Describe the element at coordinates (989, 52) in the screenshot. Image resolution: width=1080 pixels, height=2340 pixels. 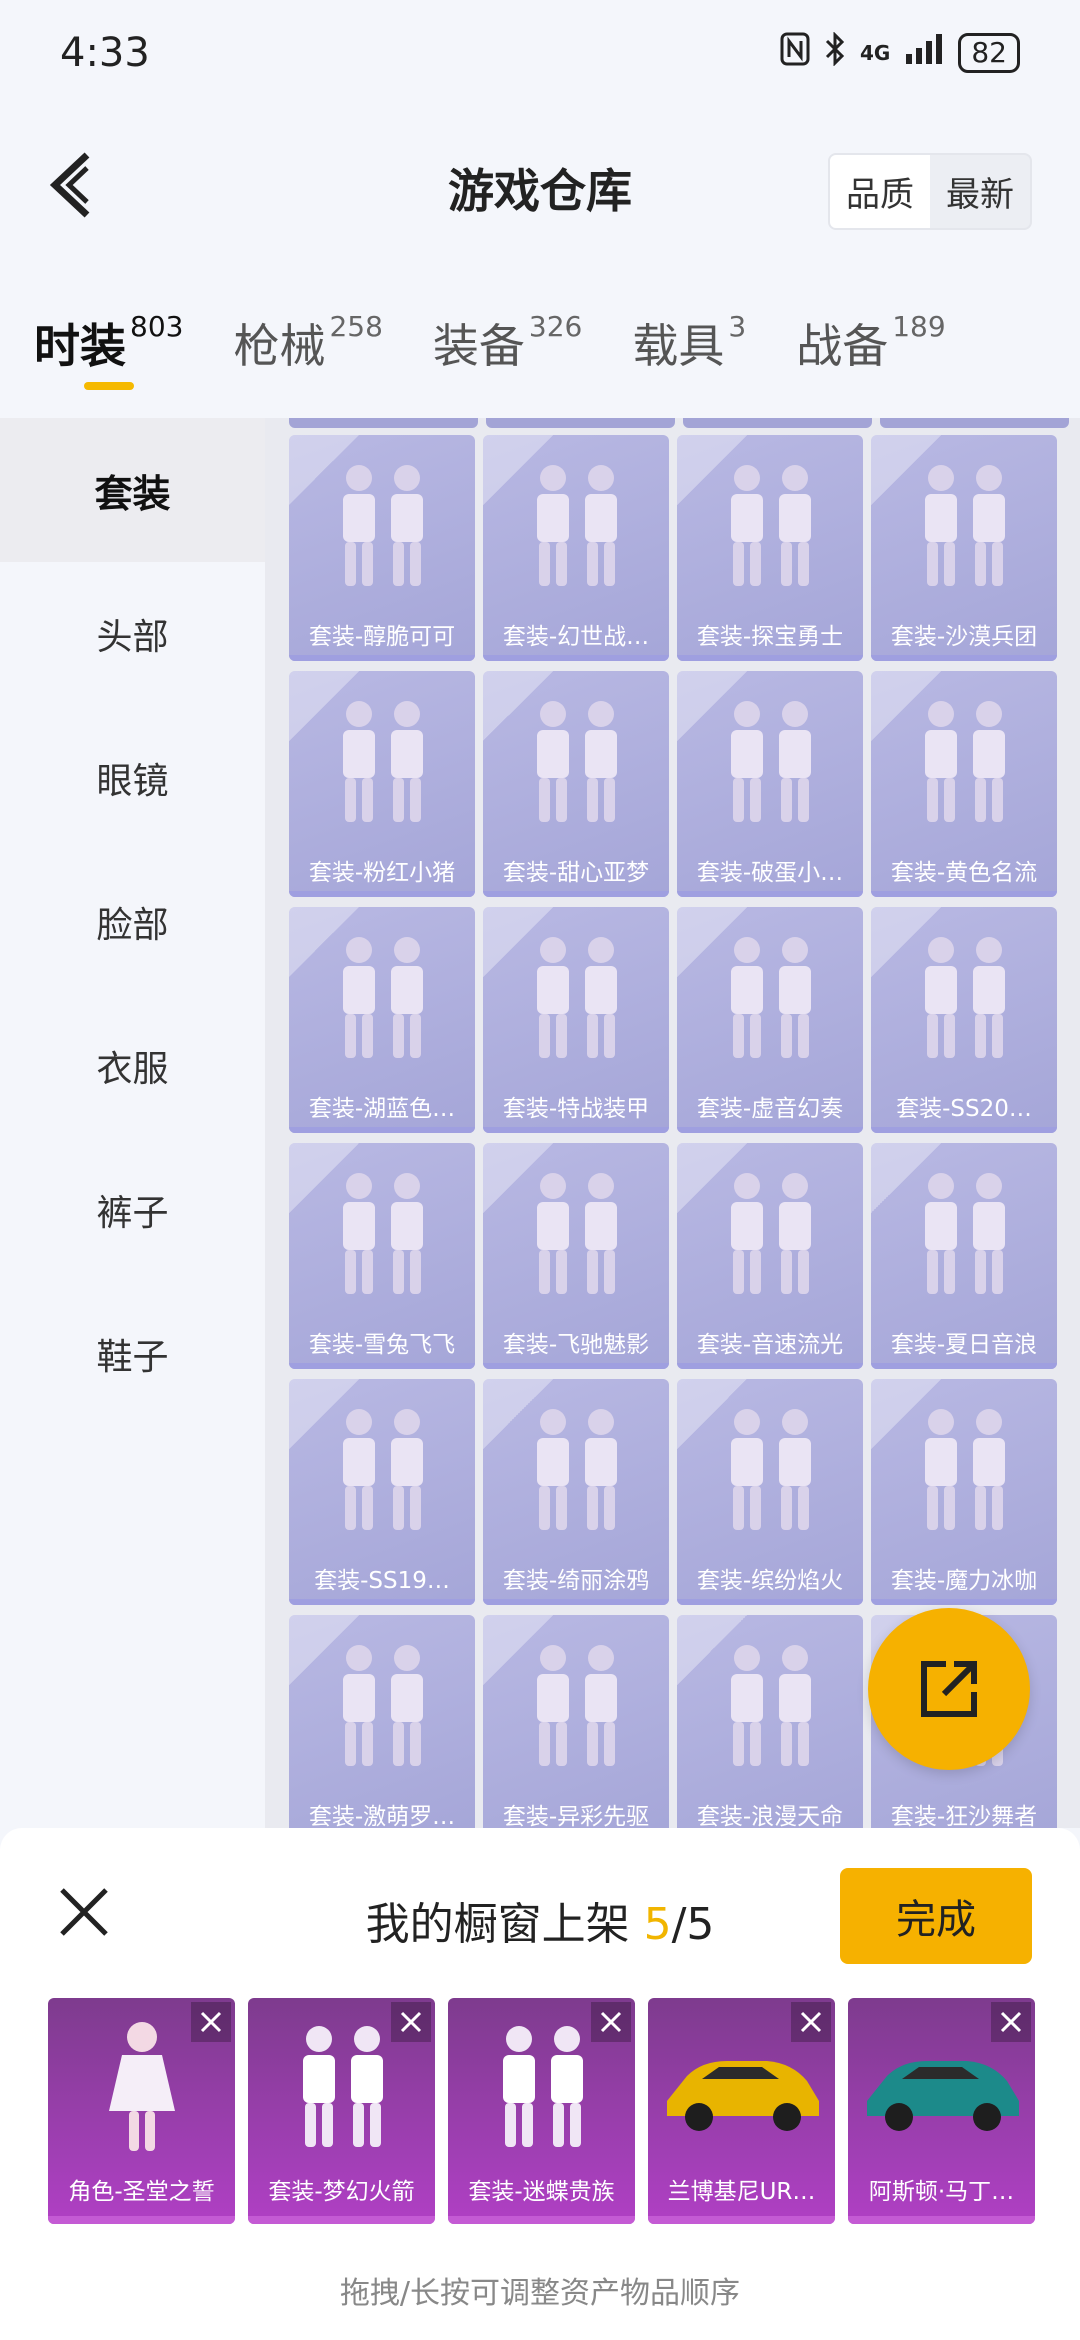
I see `battery-indicator: 82` at that location.